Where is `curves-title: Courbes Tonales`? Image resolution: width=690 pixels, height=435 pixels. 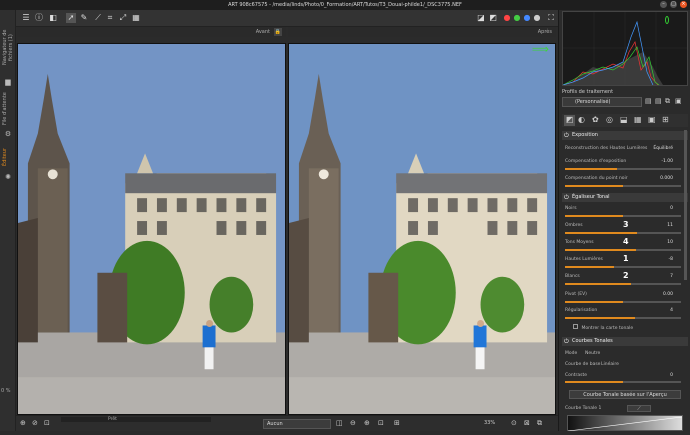 curves-title: Courbes Tonales is located at coordinates (592, 341).